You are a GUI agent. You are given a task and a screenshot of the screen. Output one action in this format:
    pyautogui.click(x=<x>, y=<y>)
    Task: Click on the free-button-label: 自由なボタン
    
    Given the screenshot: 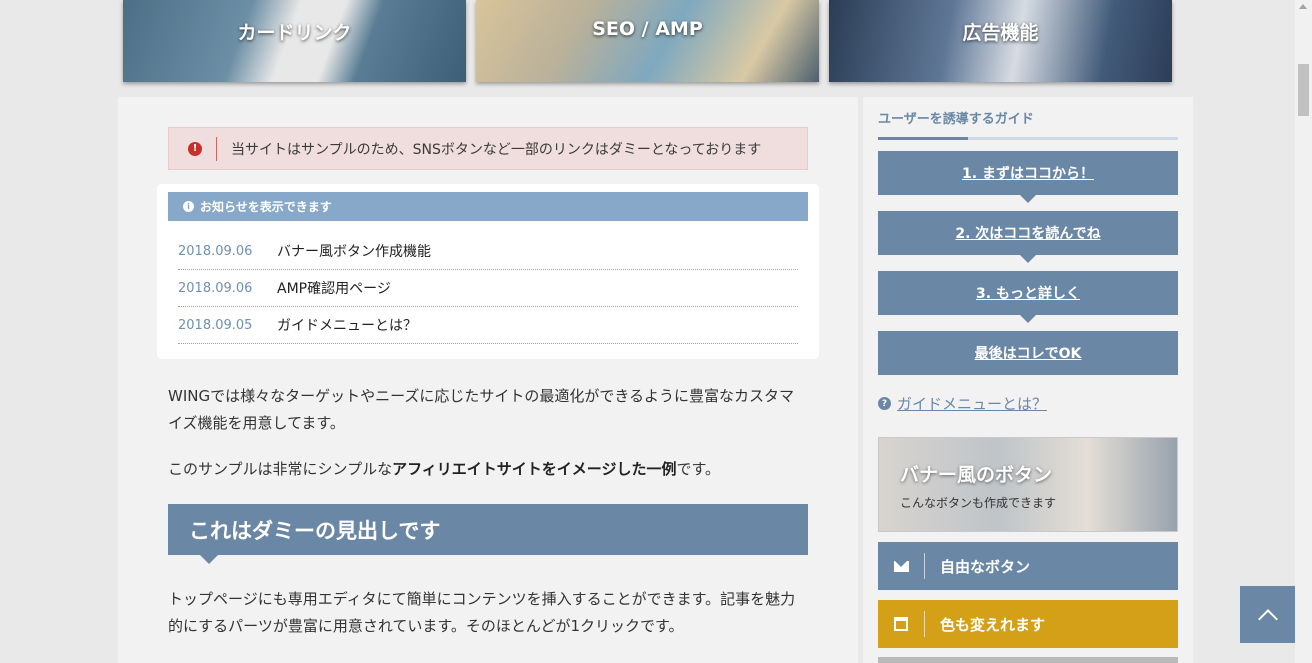 What is the action you would take?
    pyautogui.click(x=985, y=566)
    